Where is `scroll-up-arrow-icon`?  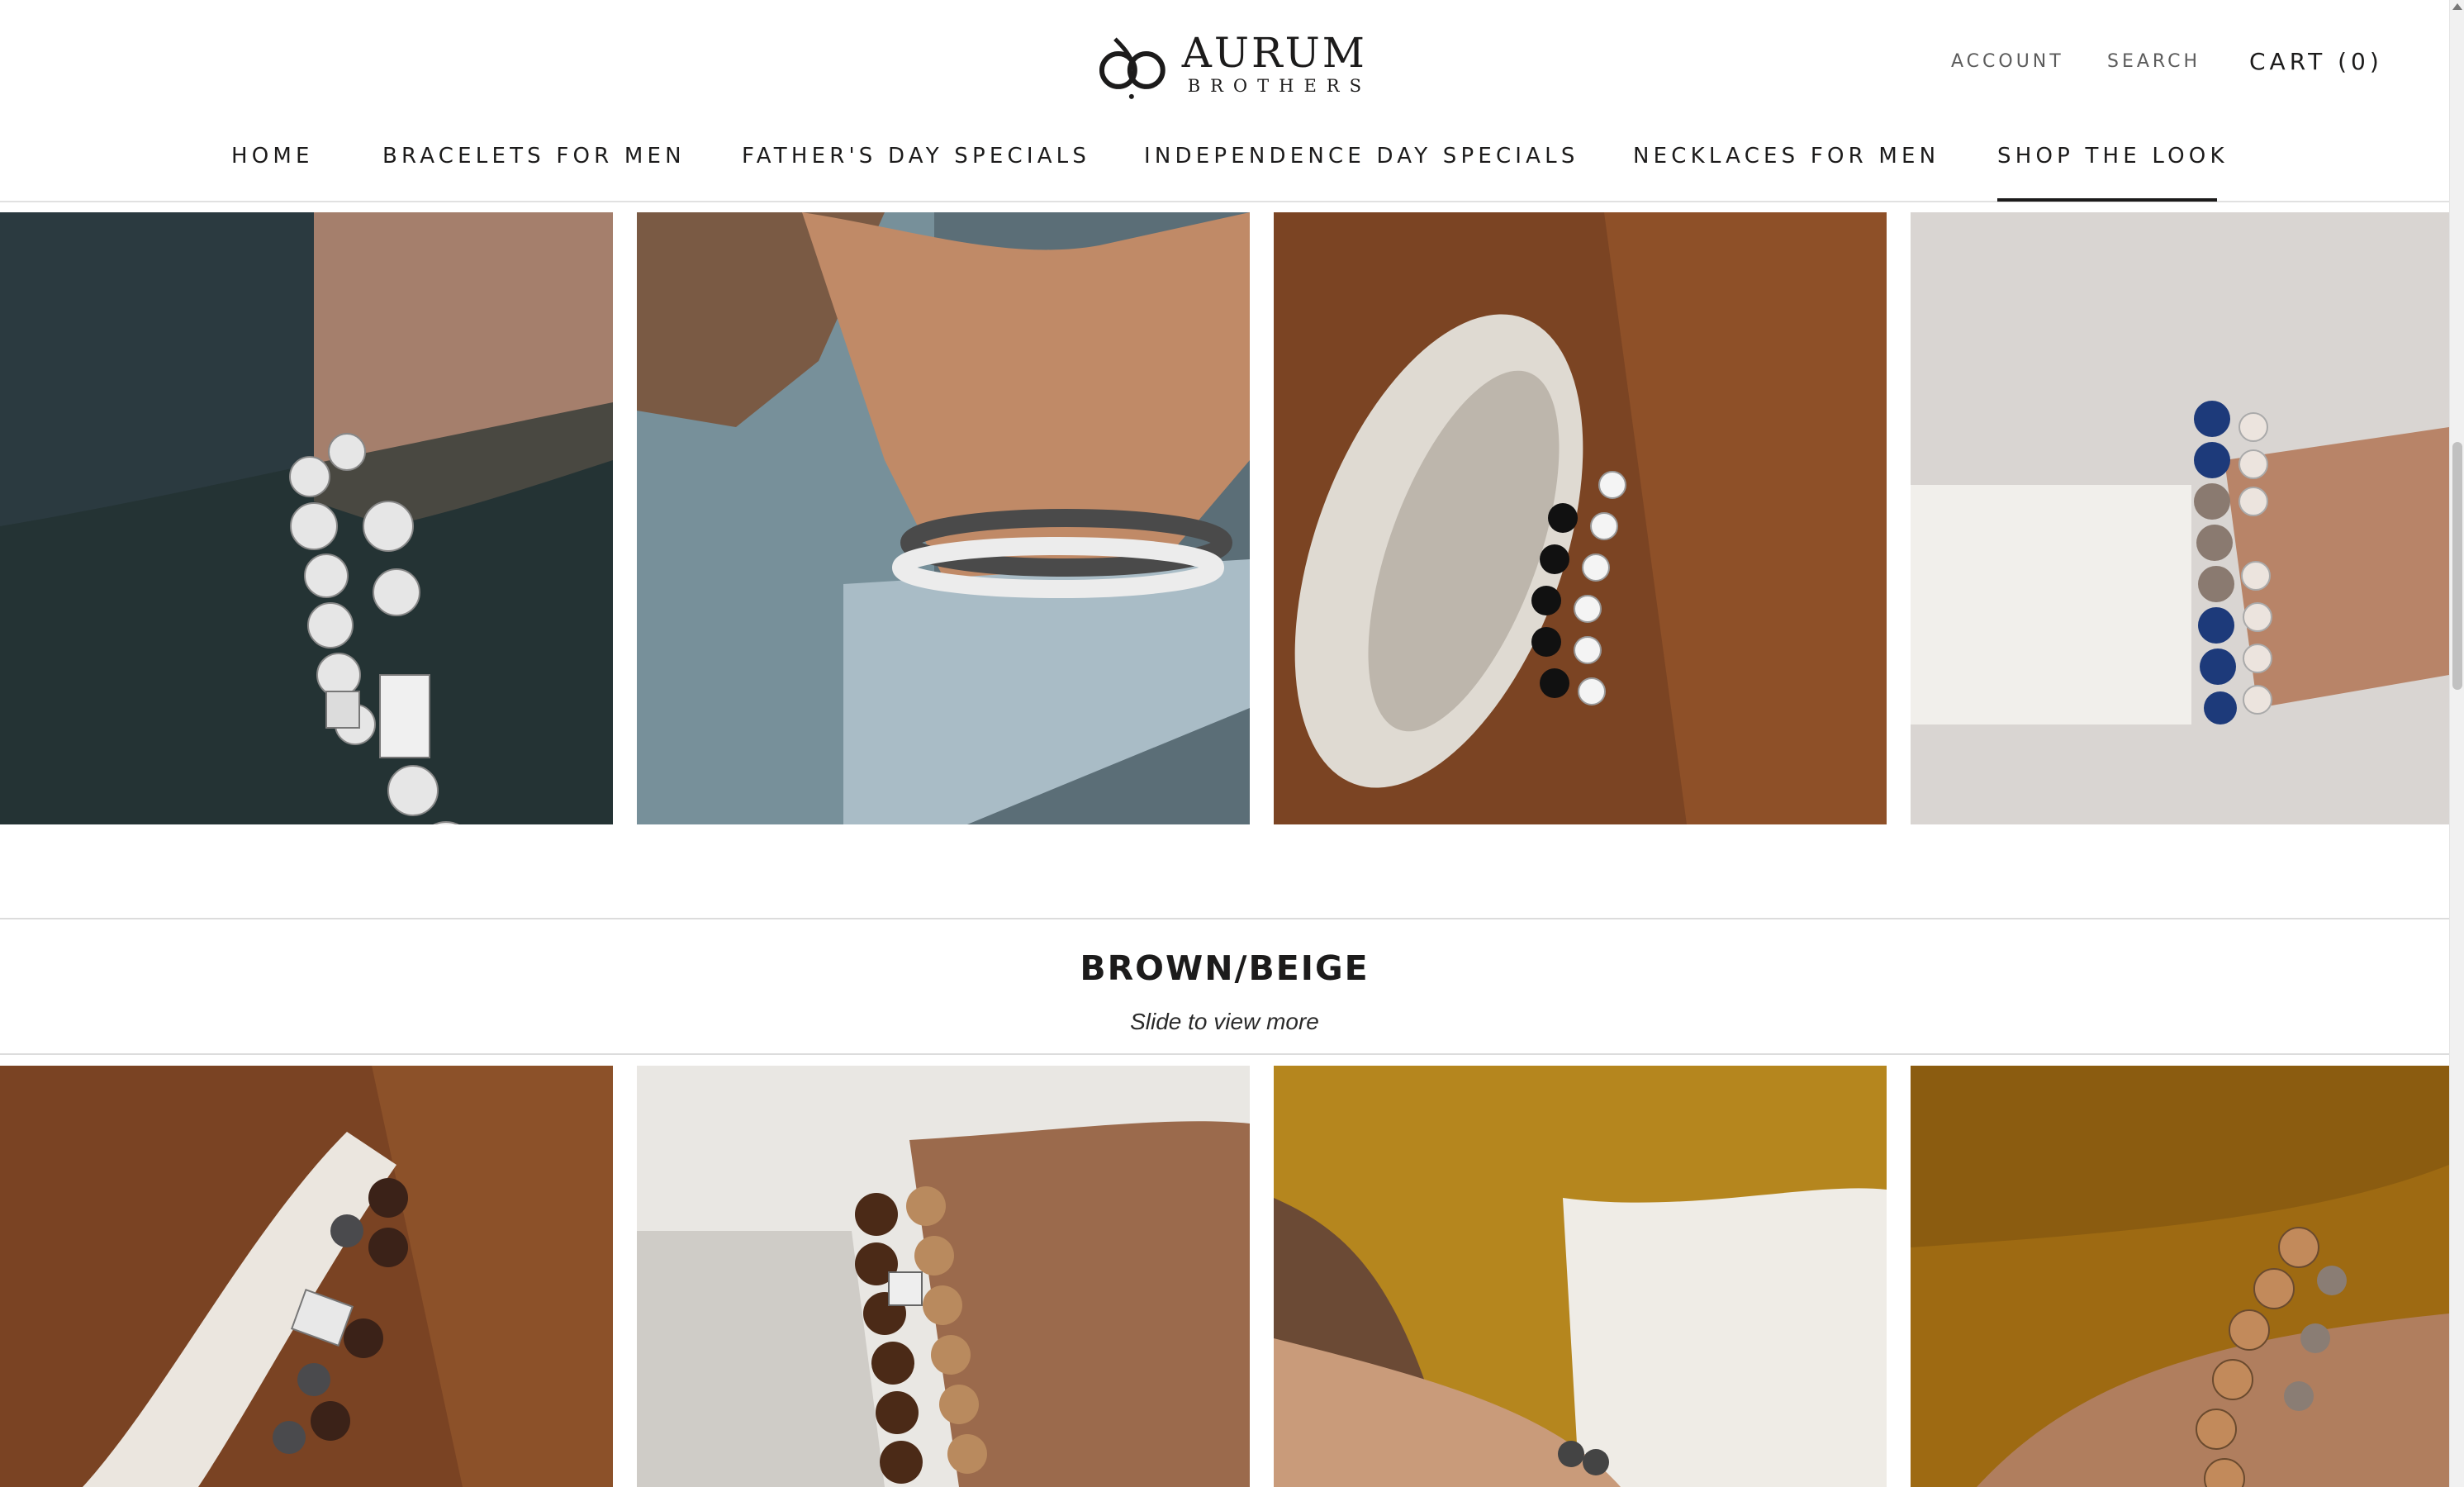
scroll-up-arrow-icon is located at coordinates (2457, 6).